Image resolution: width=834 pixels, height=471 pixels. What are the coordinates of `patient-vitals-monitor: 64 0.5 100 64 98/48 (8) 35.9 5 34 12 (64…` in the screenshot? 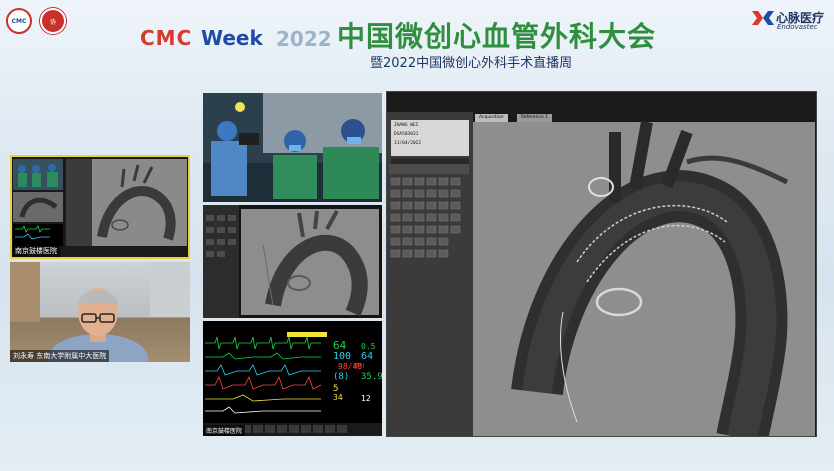 It's located at (292, 378).